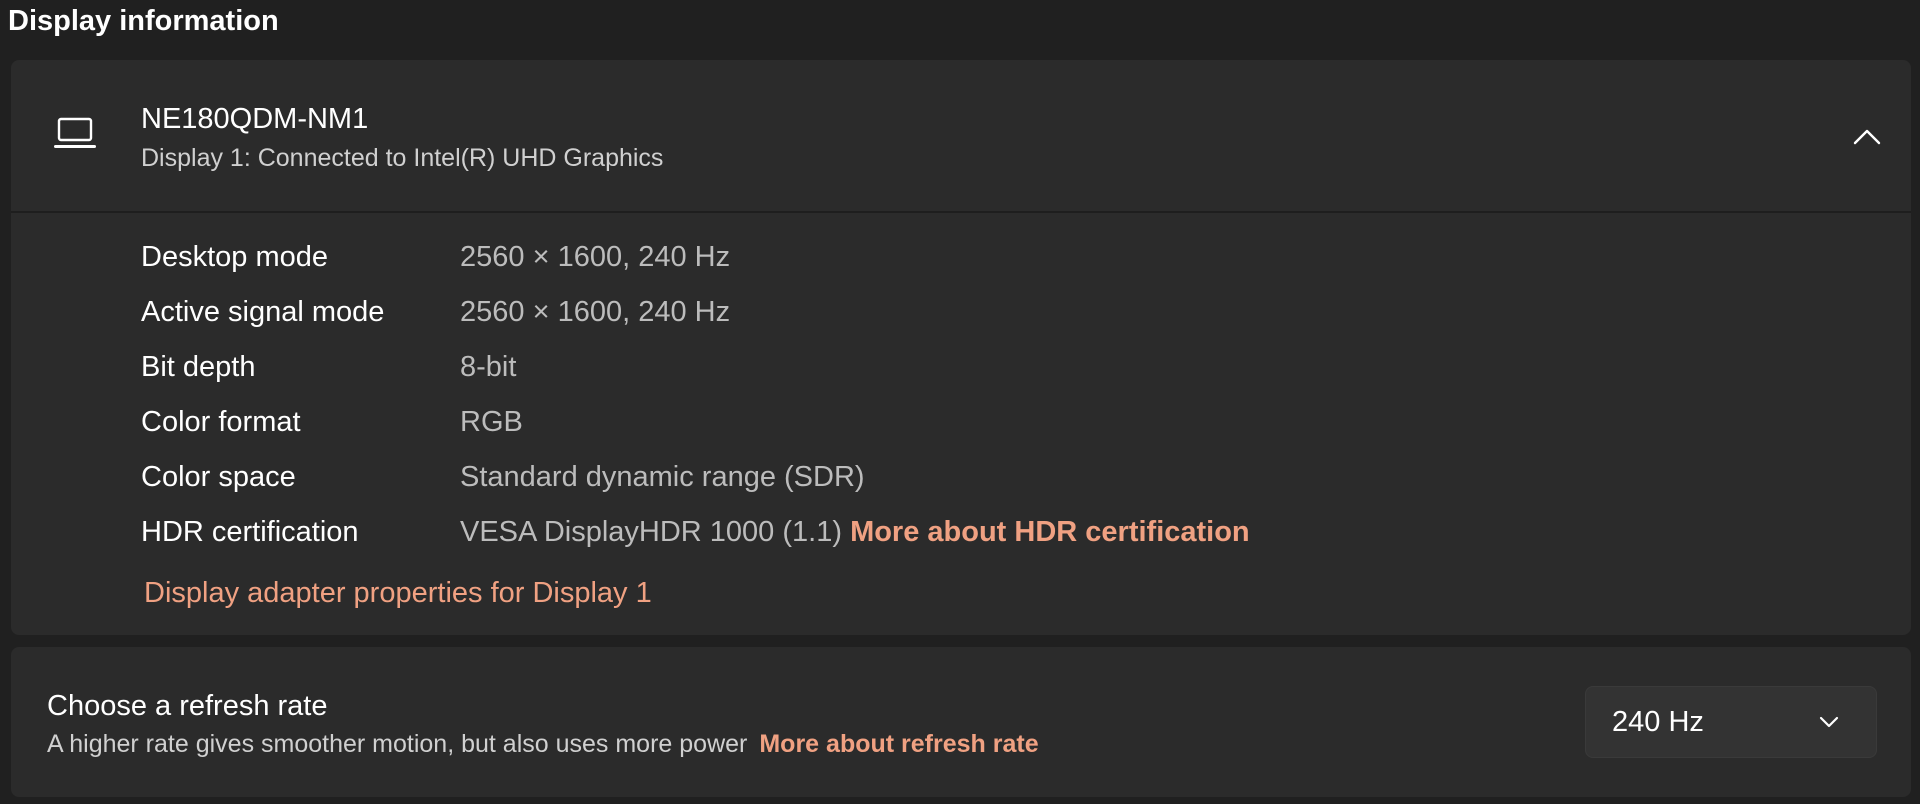  Describe the element at coordinates (250, 532) in the screenshot. I see `info-label: HDR certification` at that location.